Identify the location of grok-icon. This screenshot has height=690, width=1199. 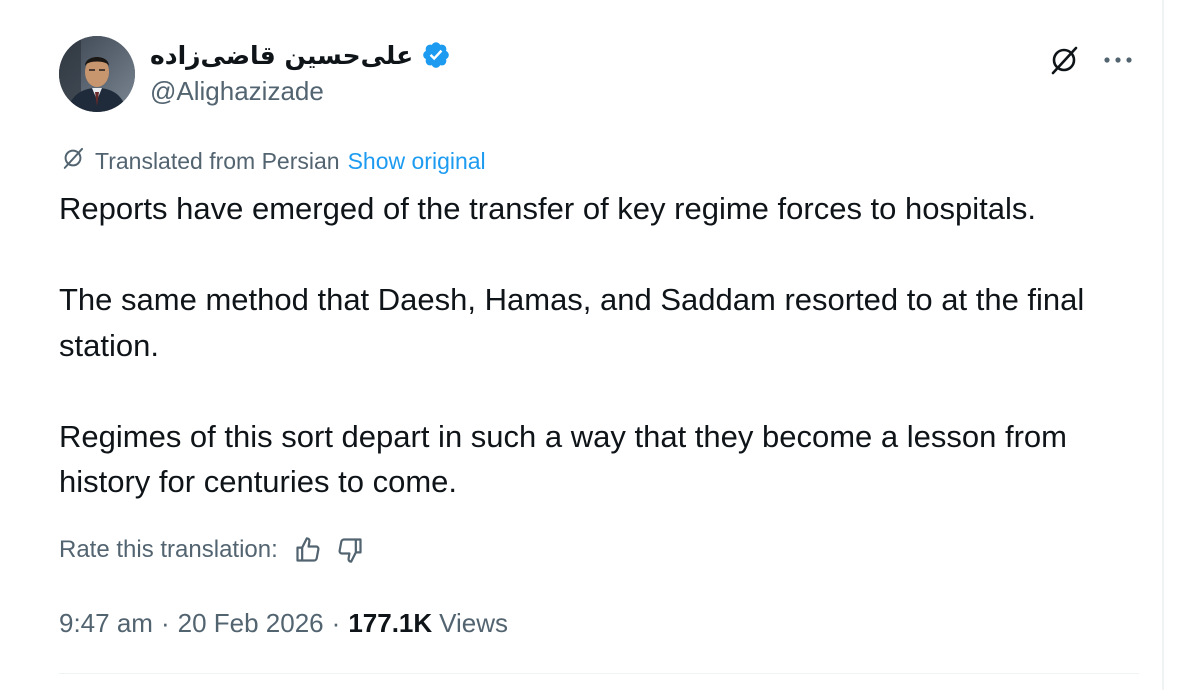
(1064, 60).